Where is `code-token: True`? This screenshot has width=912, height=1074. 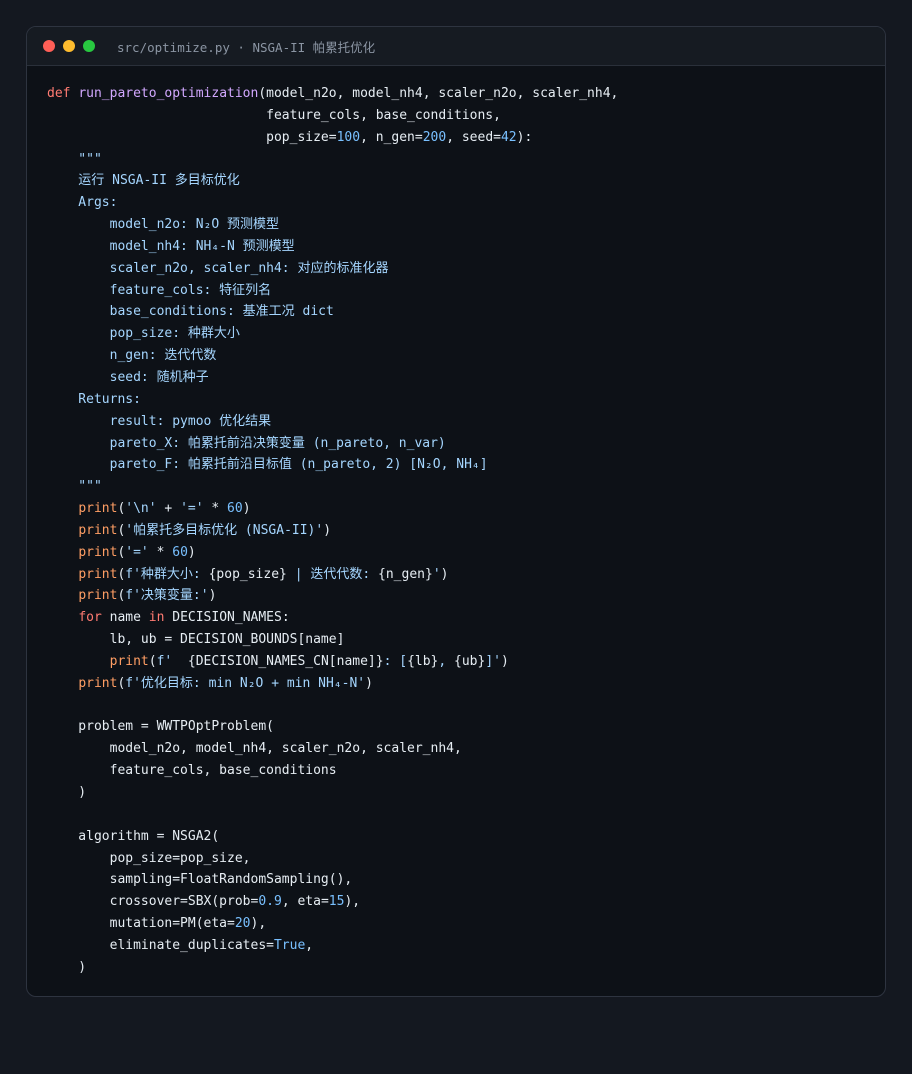
code-token: True is located at coordinates (289, 945).